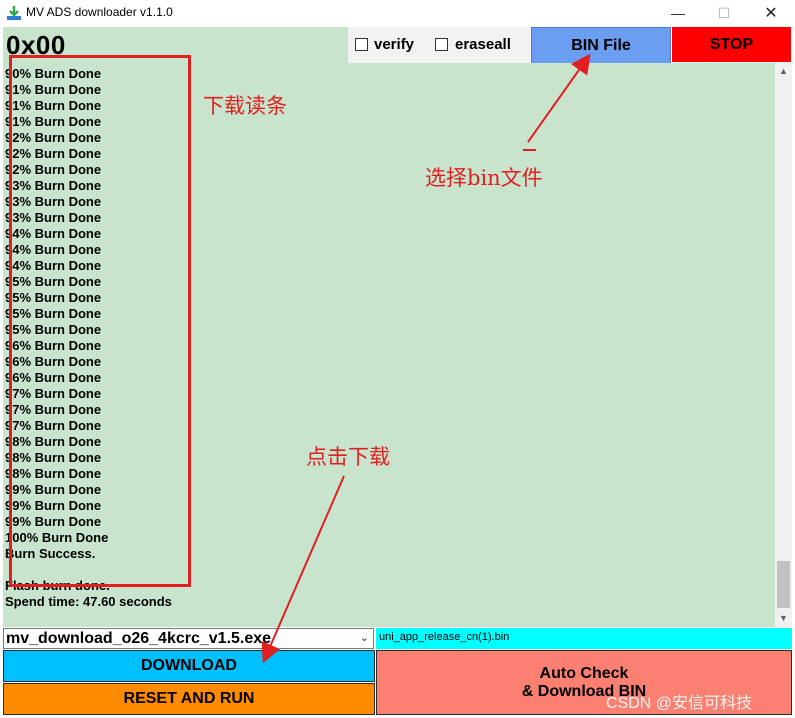 The width and height of the screenshot is (795, 718). I want to click on watermark-text: CSDN @安信可科技, so click(679, 703).